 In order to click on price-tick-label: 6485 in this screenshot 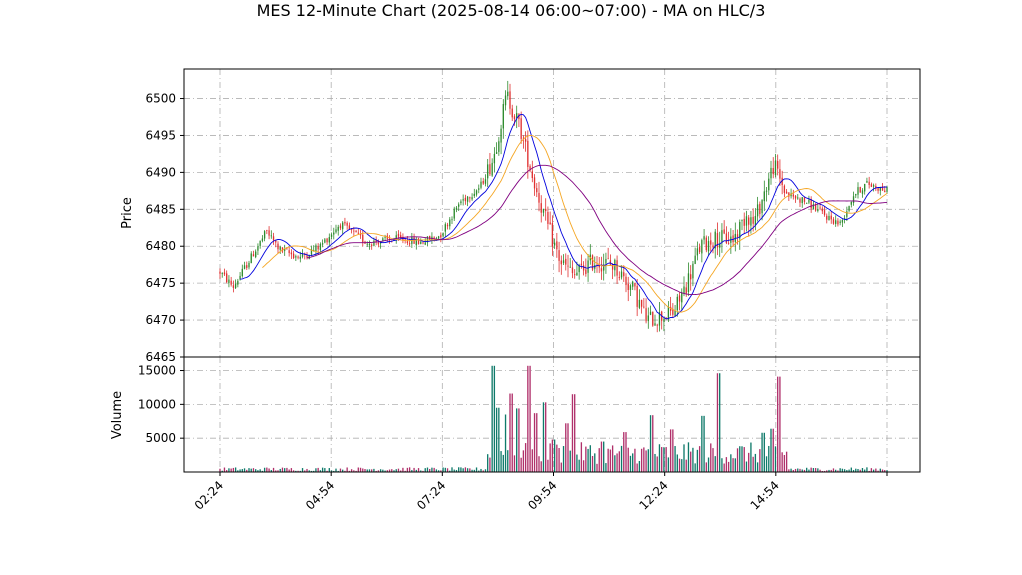, I will do `click(160, 209)`.